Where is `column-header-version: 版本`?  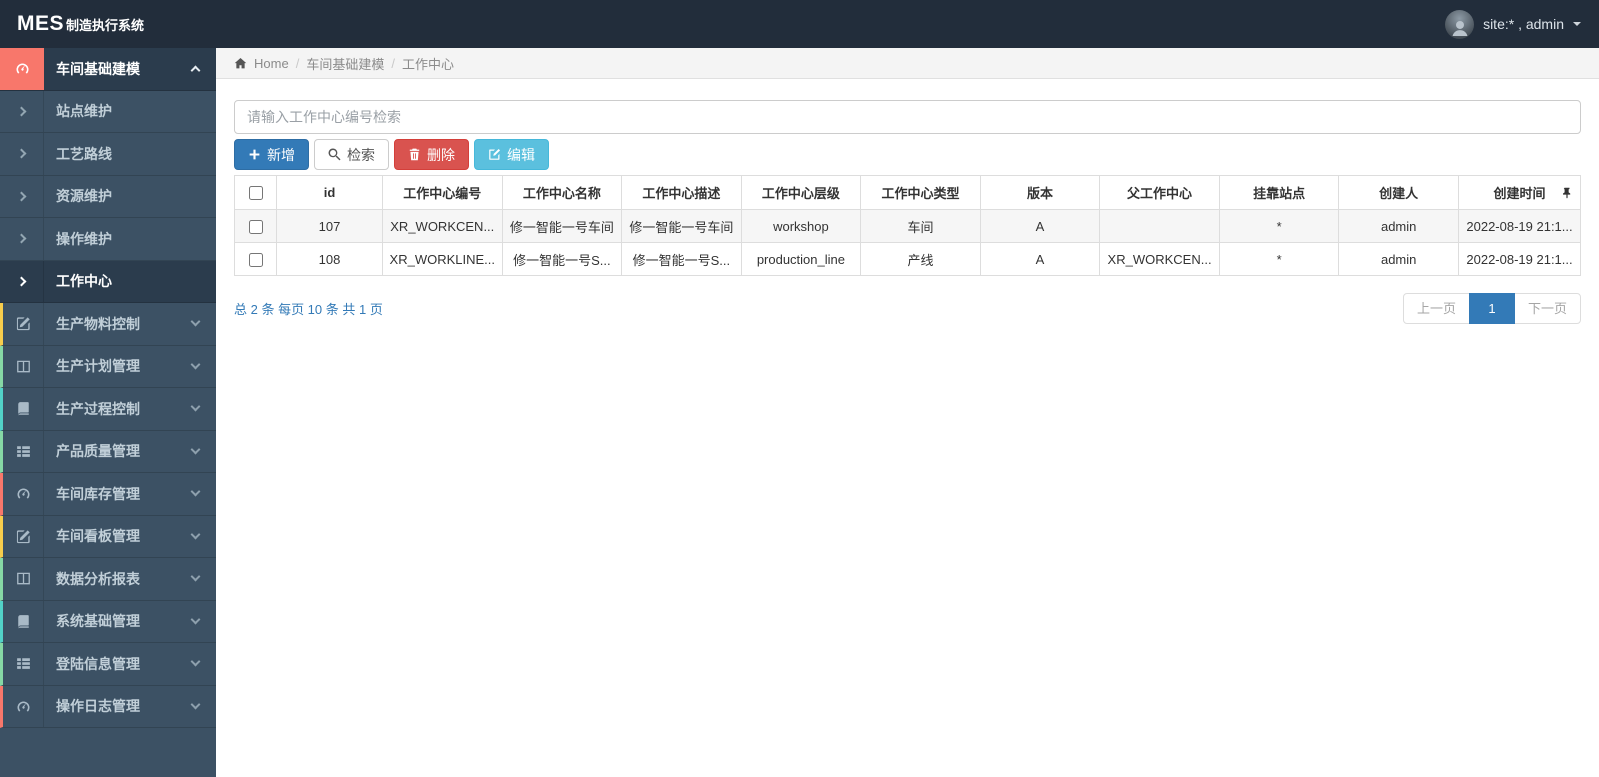 column-header-version: 版本 is located at coordinates (1040, 192).